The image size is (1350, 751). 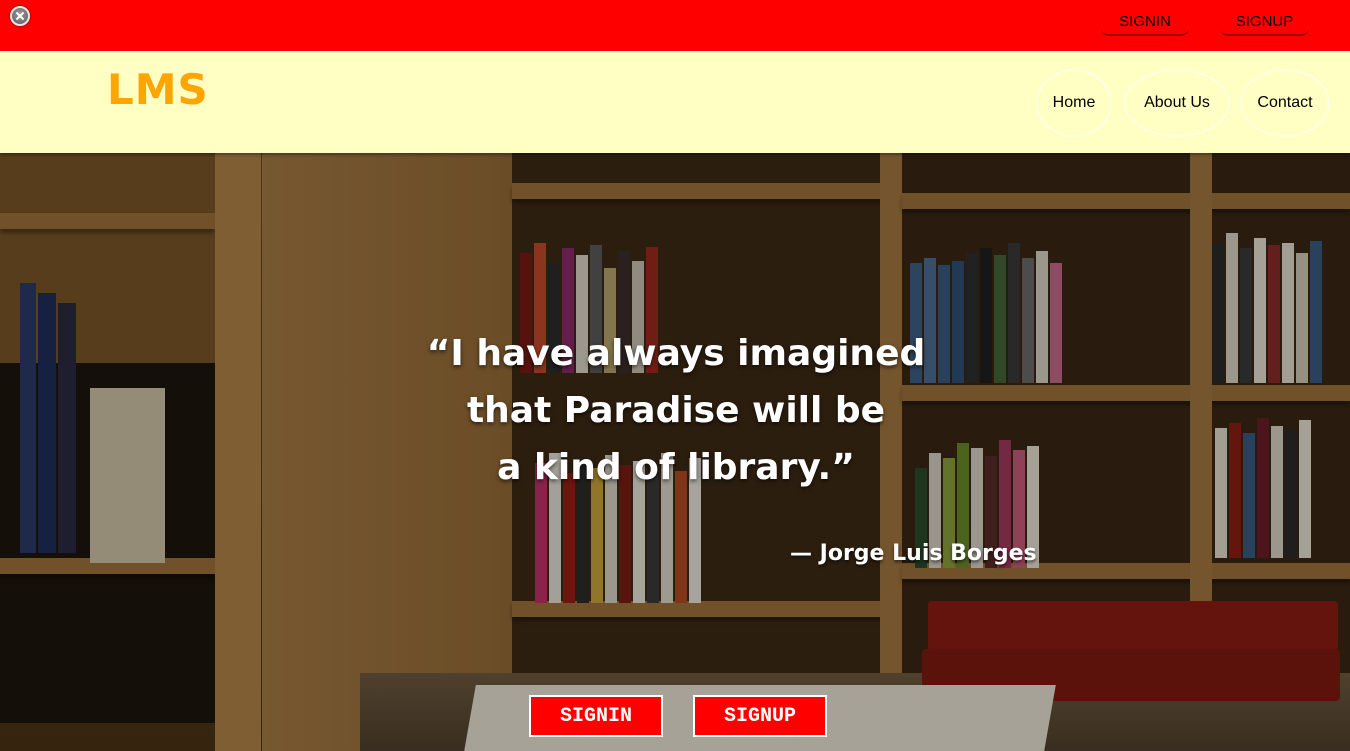 I want to click on nav-about-us: About Us, so click(x=1177, y=103).